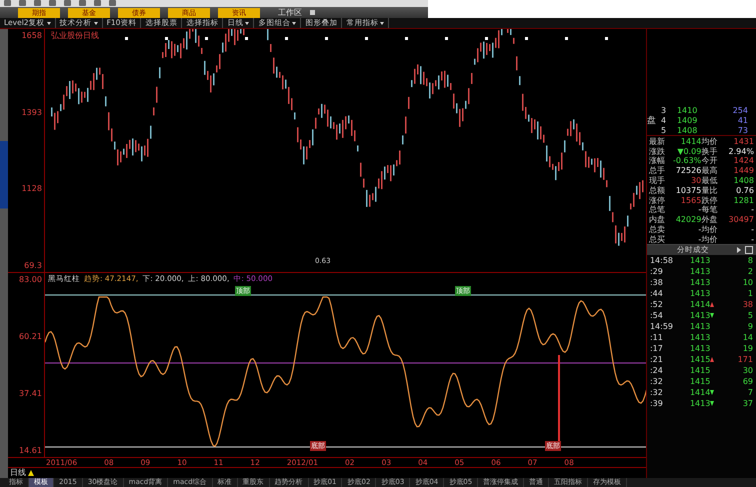 The height and width of the screenshot is (487, 756). What do you see at coordinates (18, 472) in the screenshot?
I see `period-label: 日线` at bounding box center [18, 472].